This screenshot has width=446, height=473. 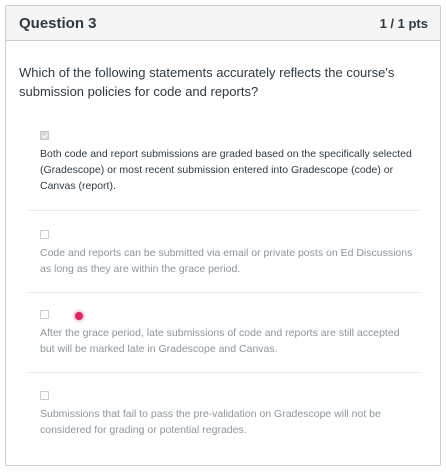 What do you see at coordinates (223, 23) in the screenshot?
I see `question-header: Question 3 1 / 1 pts` at bounding box center [223, 23].